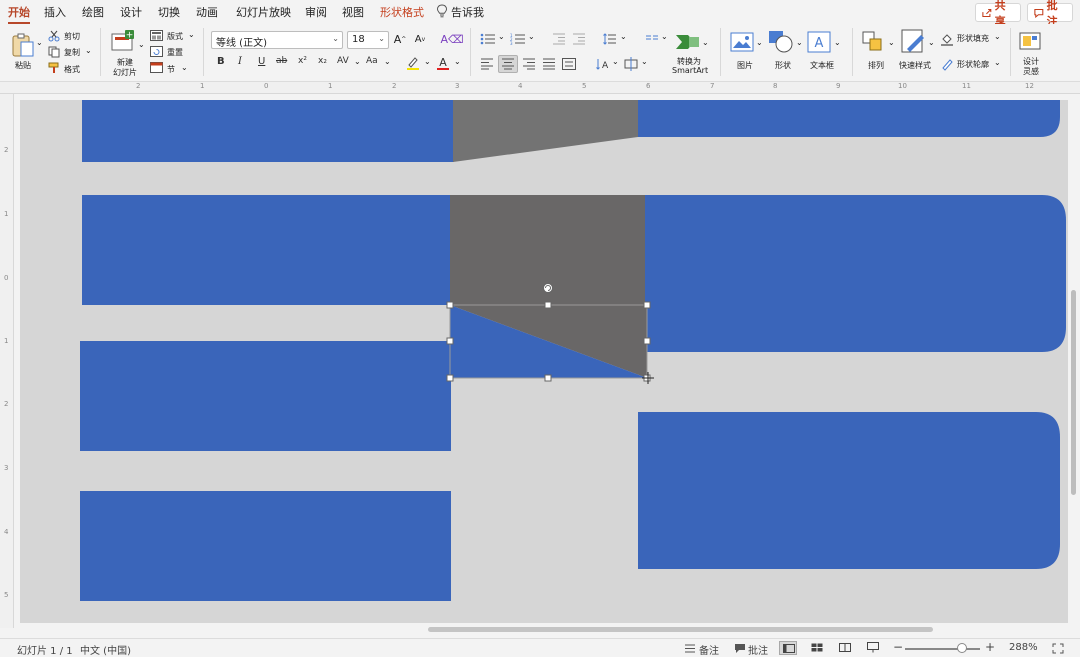 The image size is (1080, 657). What do you see at coordinates (93, 12) in the screenshot?
I see `tab-draw: 绘图` at bounding box center [93, 12].